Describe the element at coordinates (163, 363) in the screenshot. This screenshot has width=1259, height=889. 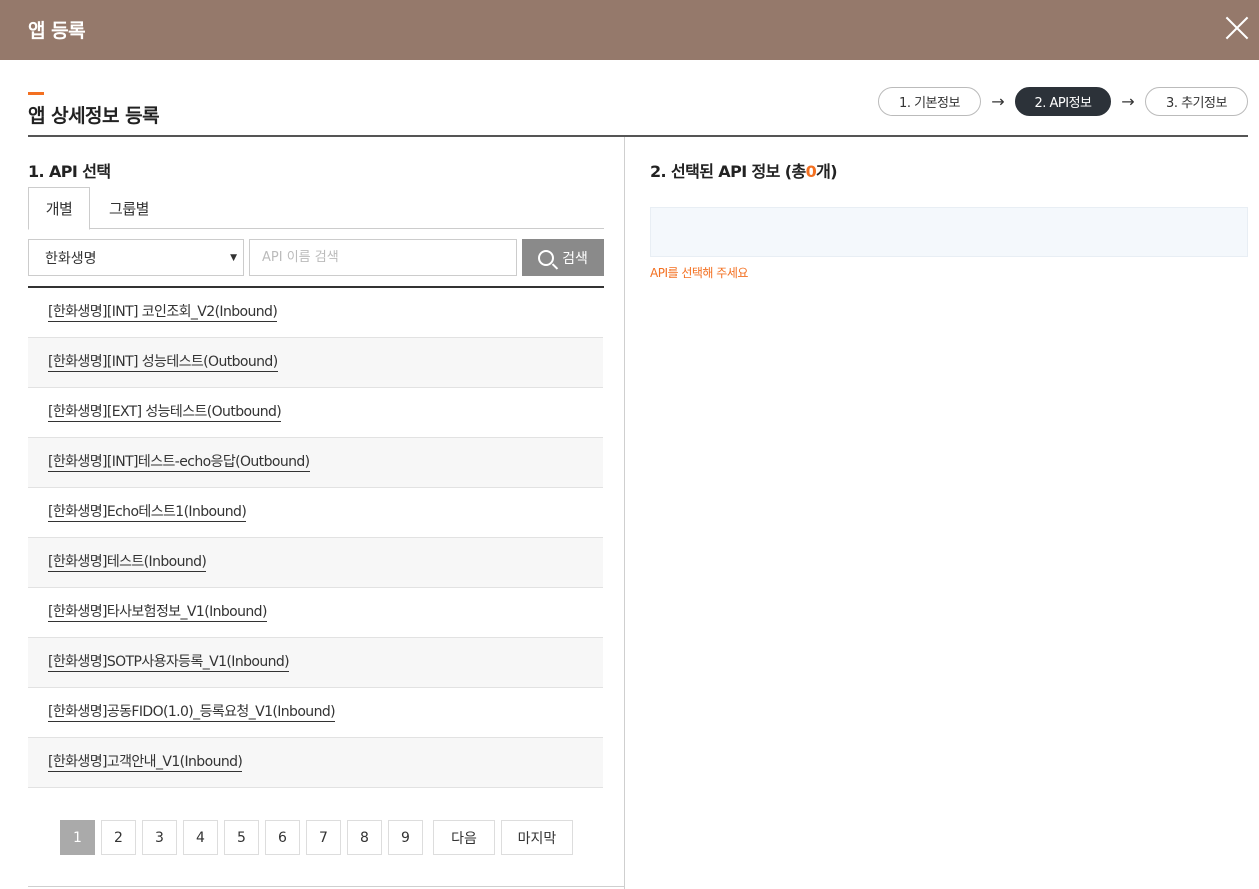
I see `api-link: [한화생명][INT] 성능테스트(Outbound)` at that location.